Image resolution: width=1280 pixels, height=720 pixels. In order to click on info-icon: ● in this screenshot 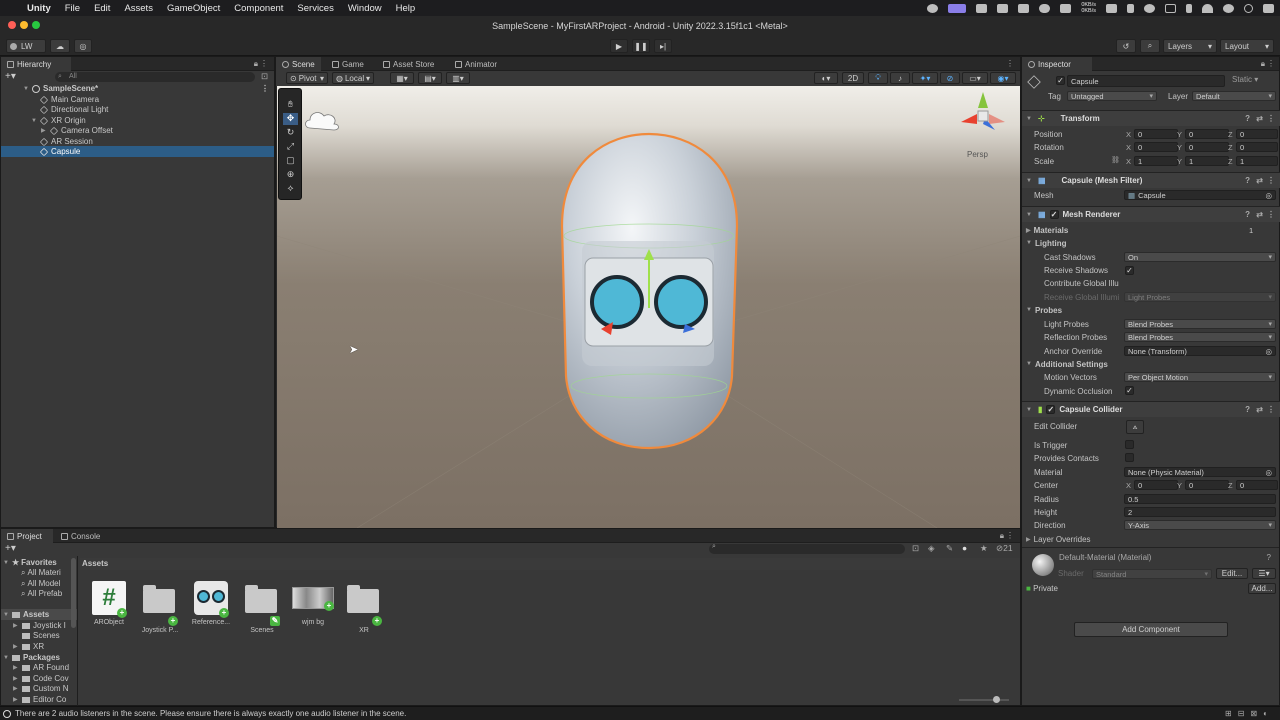, I will do `click(964, 548)`.